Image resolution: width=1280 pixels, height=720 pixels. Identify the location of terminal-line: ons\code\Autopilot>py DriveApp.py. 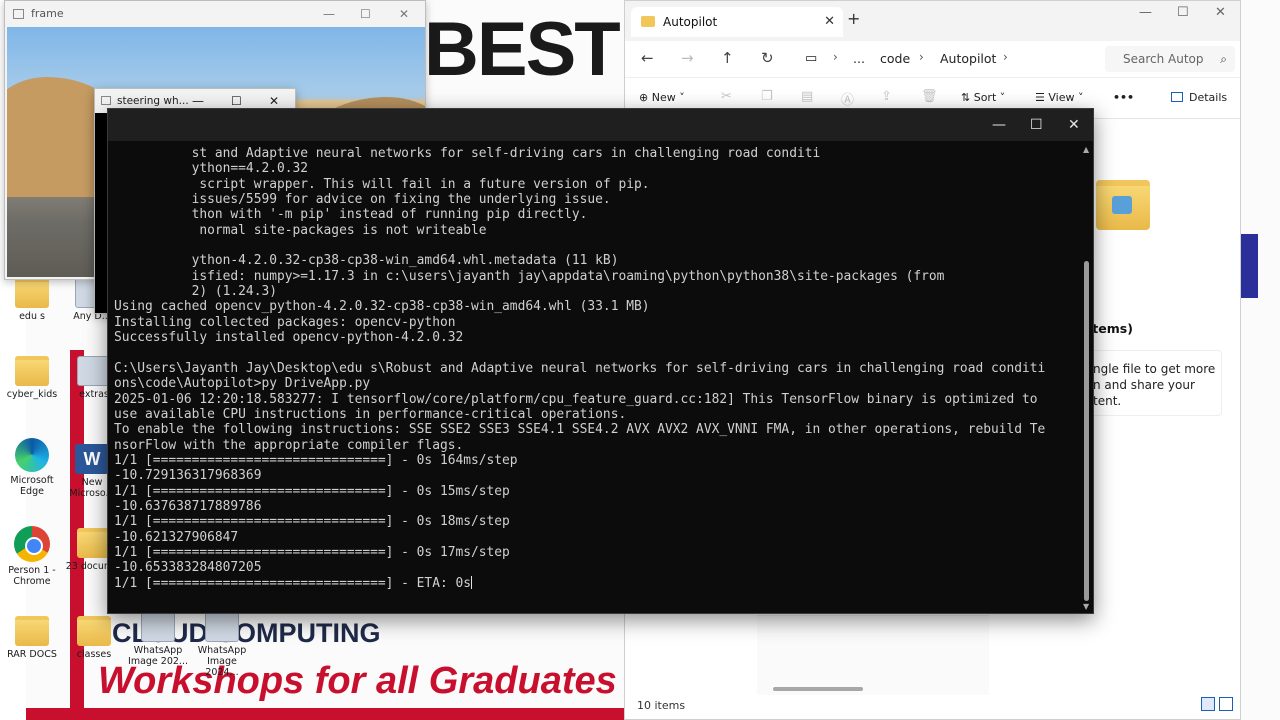
(242, 384).